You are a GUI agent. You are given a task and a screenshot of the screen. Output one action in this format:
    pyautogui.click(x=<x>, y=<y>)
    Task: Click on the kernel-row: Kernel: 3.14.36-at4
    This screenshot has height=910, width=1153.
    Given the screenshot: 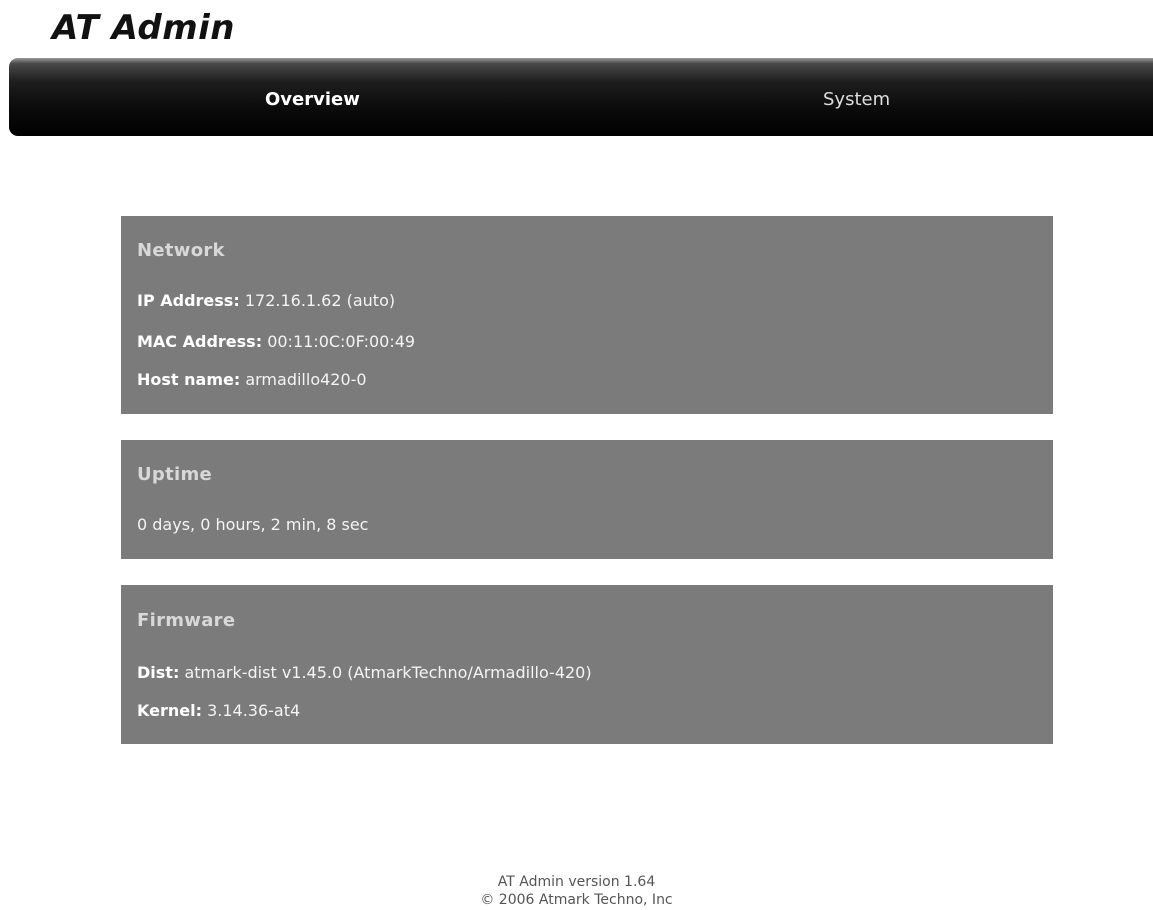 What is the action you would take?
    pyautogui.click(x=218, y=710)
    